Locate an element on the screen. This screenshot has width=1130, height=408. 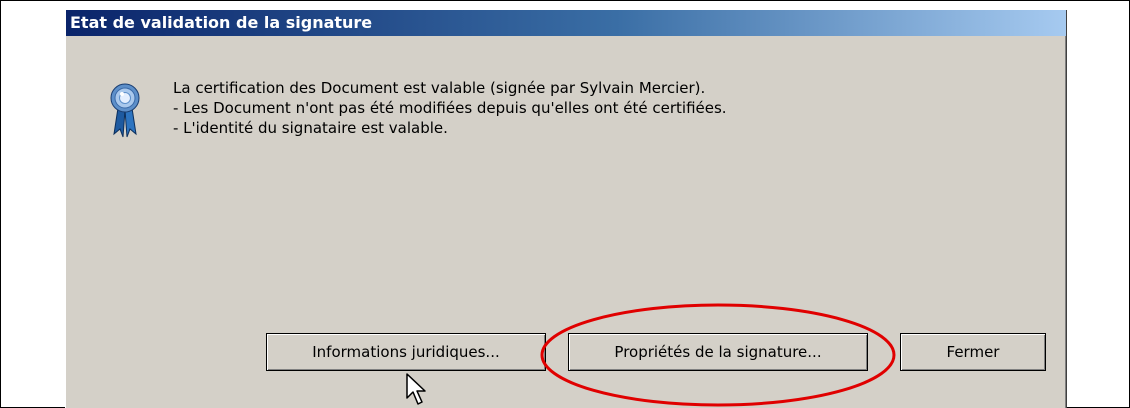
title-bar: Etat de validation de la signature is located at coordinates (566, 23).